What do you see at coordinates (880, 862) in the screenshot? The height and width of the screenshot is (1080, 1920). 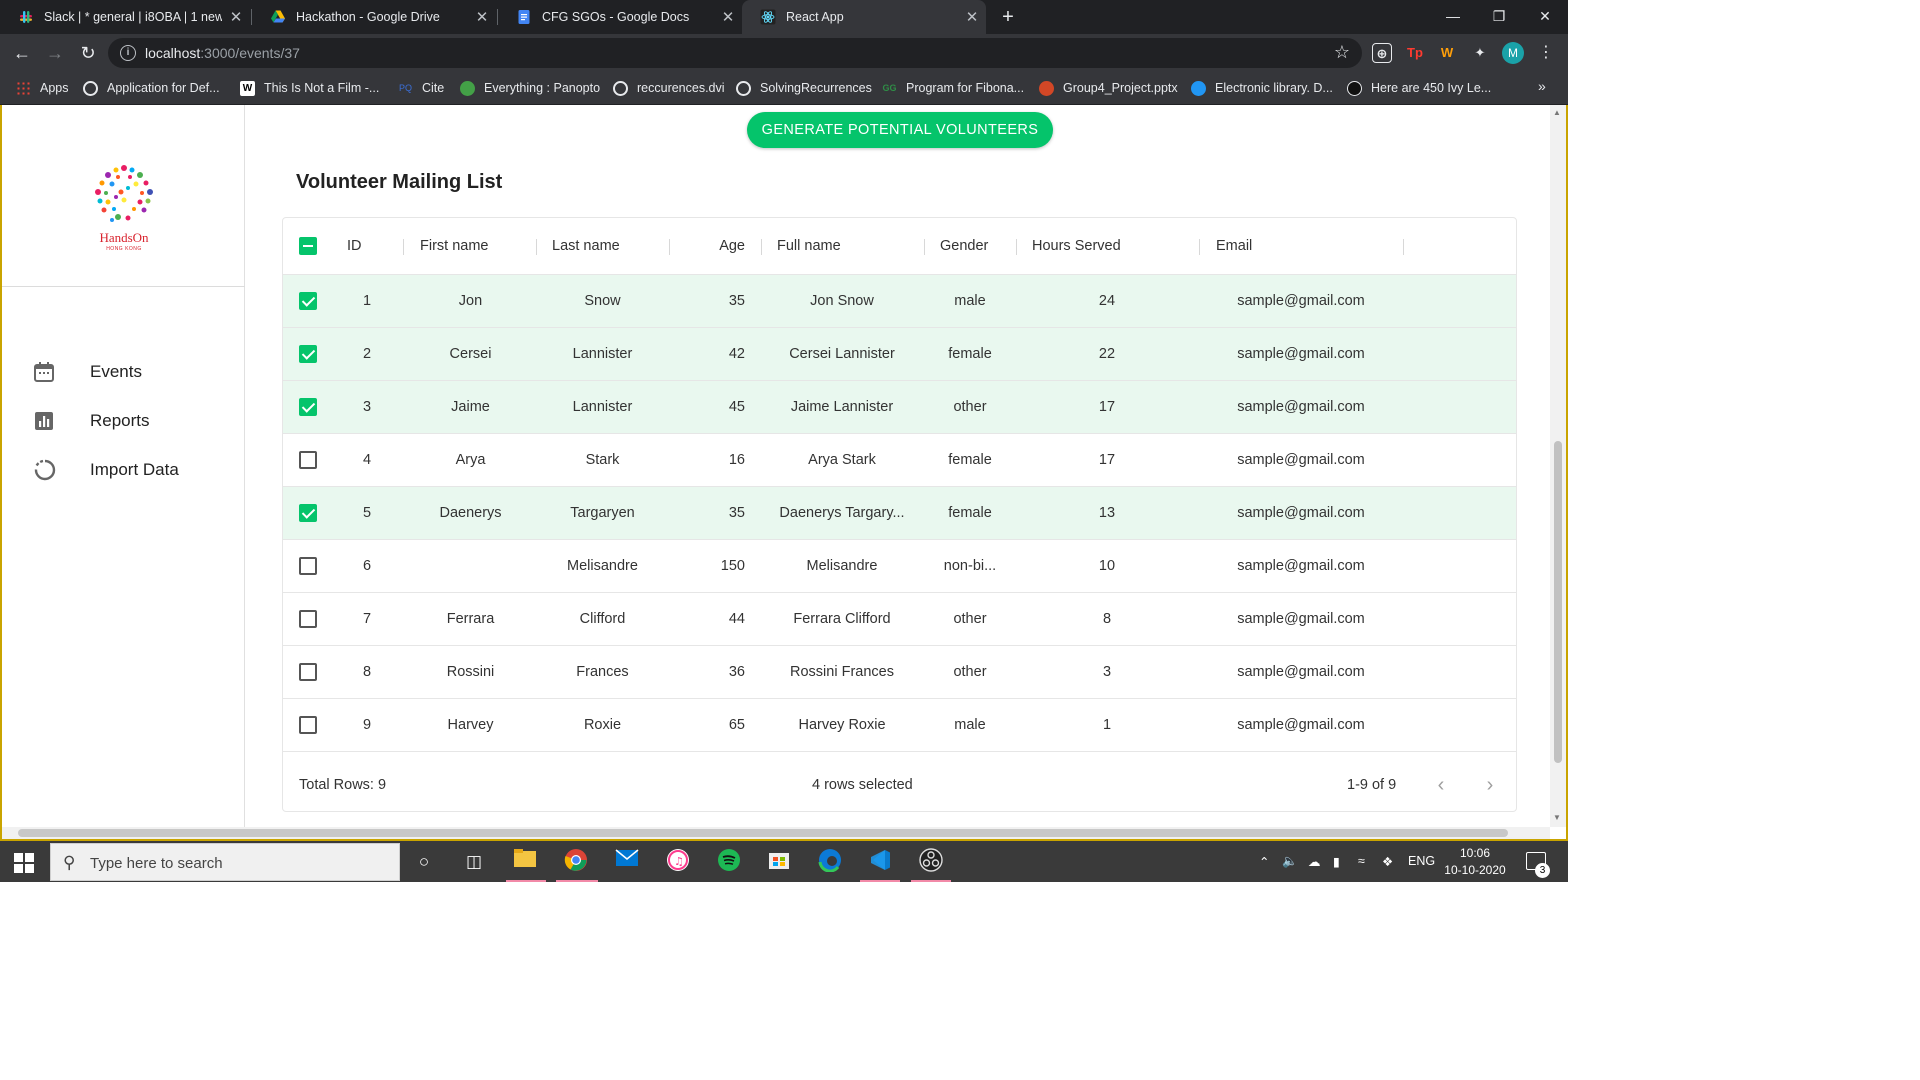 I see `vscode-icon` at bounding box center [880, 862].